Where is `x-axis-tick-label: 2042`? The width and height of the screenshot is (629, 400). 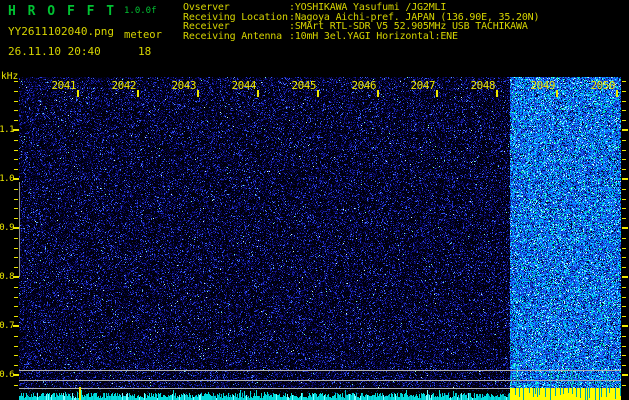 x-axis-tick-label: 2042 is located at coordinates (124, 85).